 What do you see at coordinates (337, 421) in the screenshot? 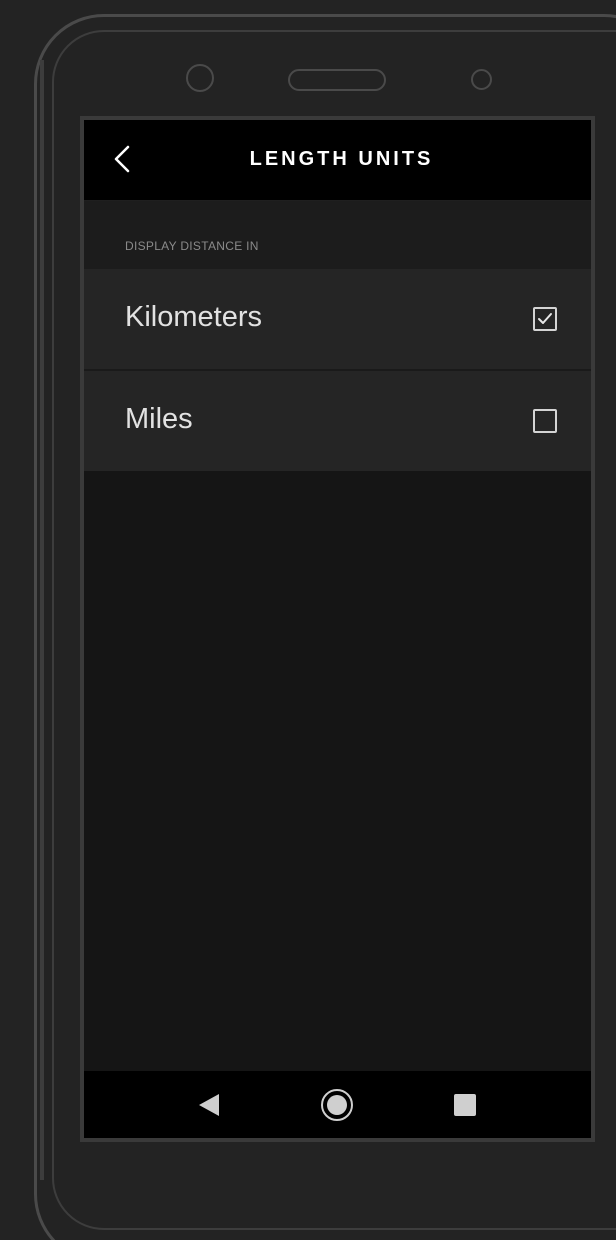
I see `option-row-miles: Miles` at bounding box center [337, 421].